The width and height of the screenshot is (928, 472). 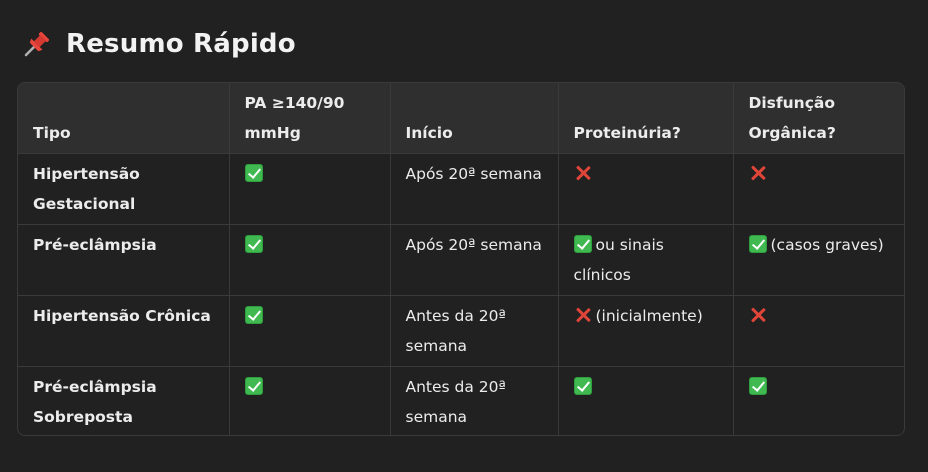 What do you see at coordinates (310, 118) in the screenshot?
I see `header-pa: PA ≥140/90 mmHg` at bounding box center [310, 118].